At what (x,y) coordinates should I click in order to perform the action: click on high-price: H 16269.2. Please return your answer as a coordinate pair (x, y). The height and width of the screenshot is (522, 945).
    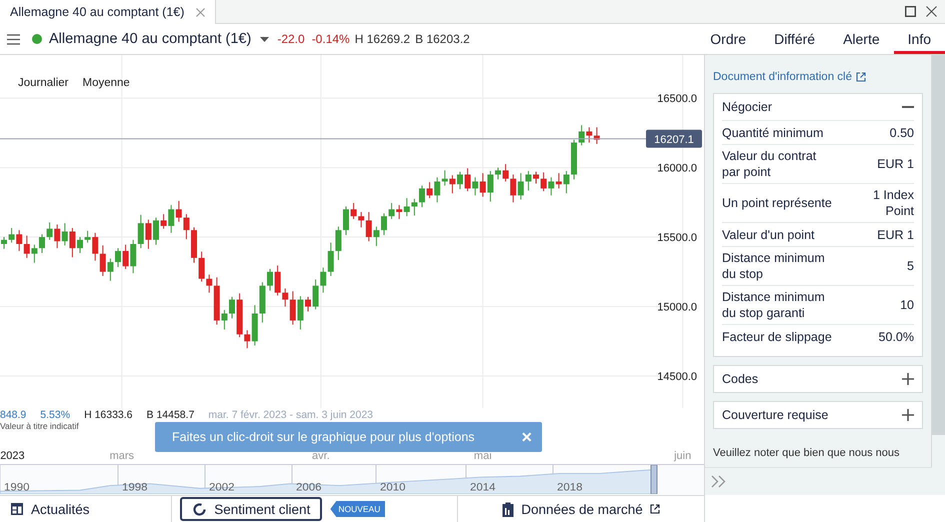
    Looking at the image, I should click on (382, 39).